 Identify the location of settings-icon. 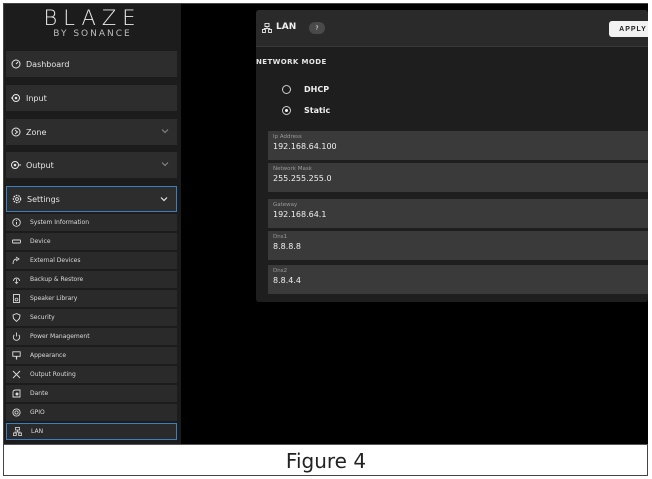
(17, 199).